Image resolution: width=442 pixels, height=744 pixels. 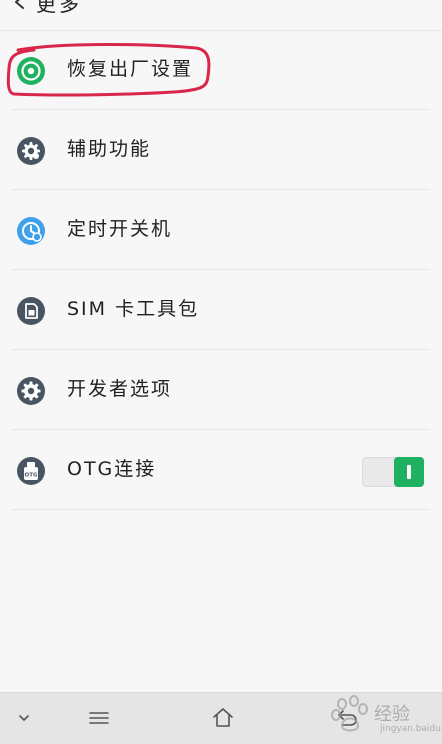 What do you see at coordinates (221, 310) in the screenshot?
I see `settings-item-sim-toolkit: SIM 卡工具包` at bounding box center [221, 310].